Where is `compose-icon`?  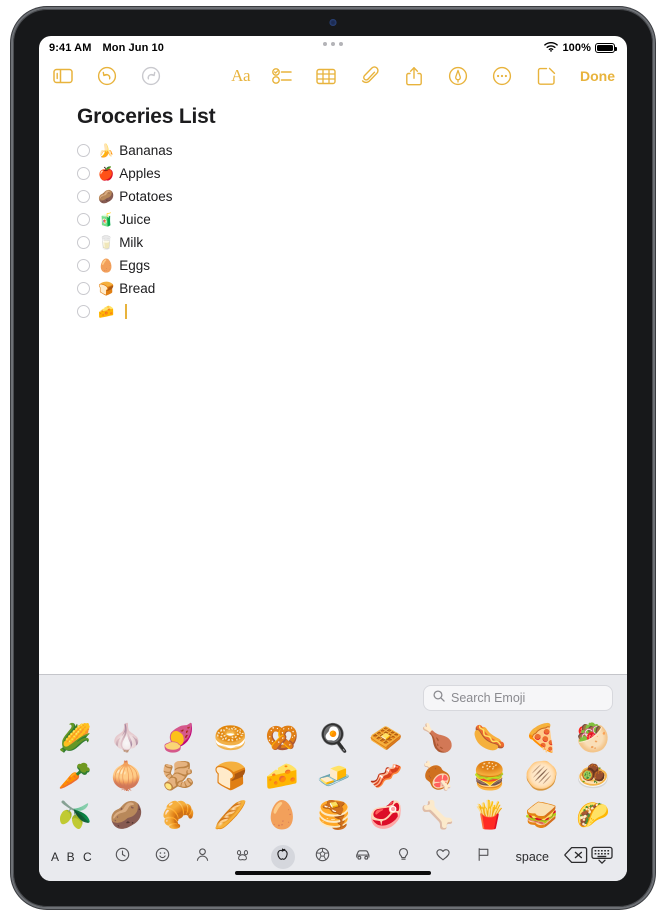
compose-icon is located at coordinates (546, 76).